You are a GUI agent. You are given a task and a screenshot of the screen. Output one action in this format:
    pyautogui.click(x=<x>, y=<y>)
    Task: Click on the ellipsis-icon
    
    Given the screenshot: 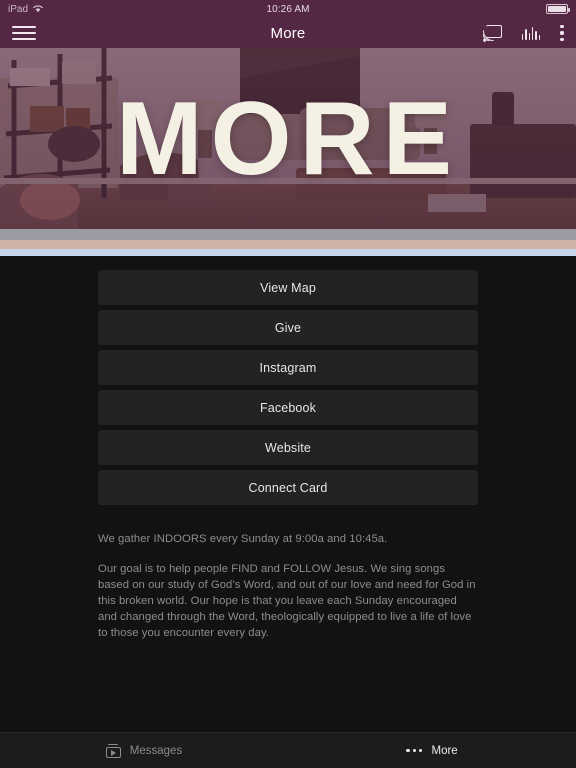 What is the action you would take?
    pyautogui.click(x=414, y=750)
    